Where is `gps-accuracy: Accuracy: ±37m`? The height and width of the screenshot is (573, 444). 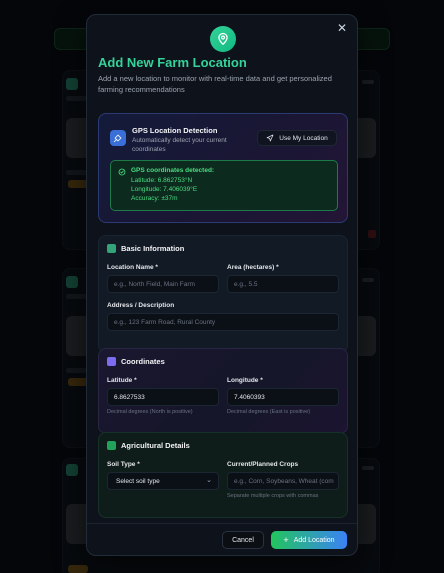
gps-accuracy: Accuracy: ±37m is located at coordinates (154, 198).